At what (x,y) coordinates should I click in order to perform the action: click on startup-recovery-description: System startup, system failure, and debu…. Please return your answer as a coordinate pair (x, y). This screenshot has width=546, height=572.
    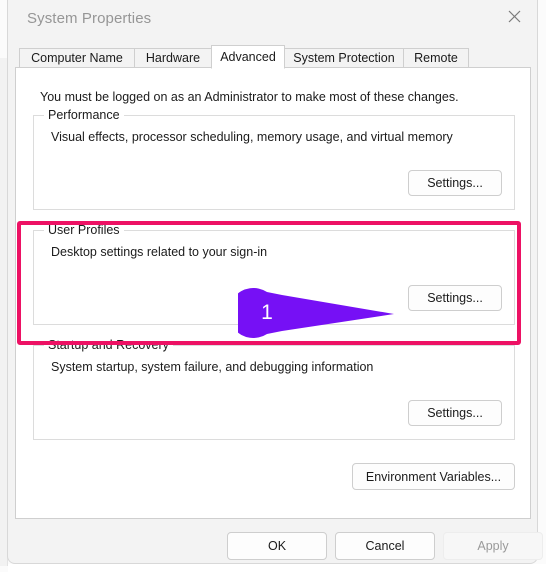
    Looking at the image, I should click on (212, 367).